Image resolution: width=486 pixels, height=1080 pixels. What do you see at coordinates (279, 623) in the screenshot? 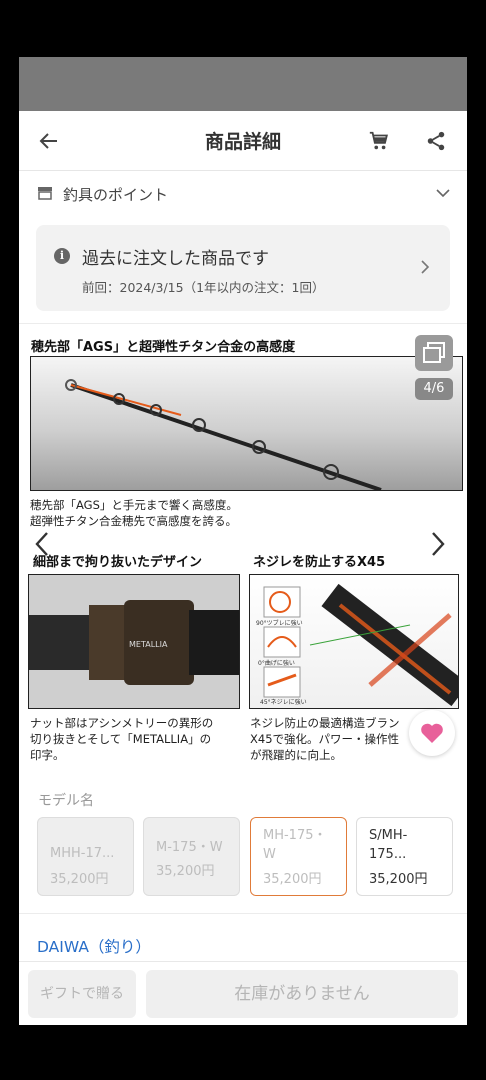
I see `x45-label-a: 90°ツブレに強い` at bounding box center [279, 623].